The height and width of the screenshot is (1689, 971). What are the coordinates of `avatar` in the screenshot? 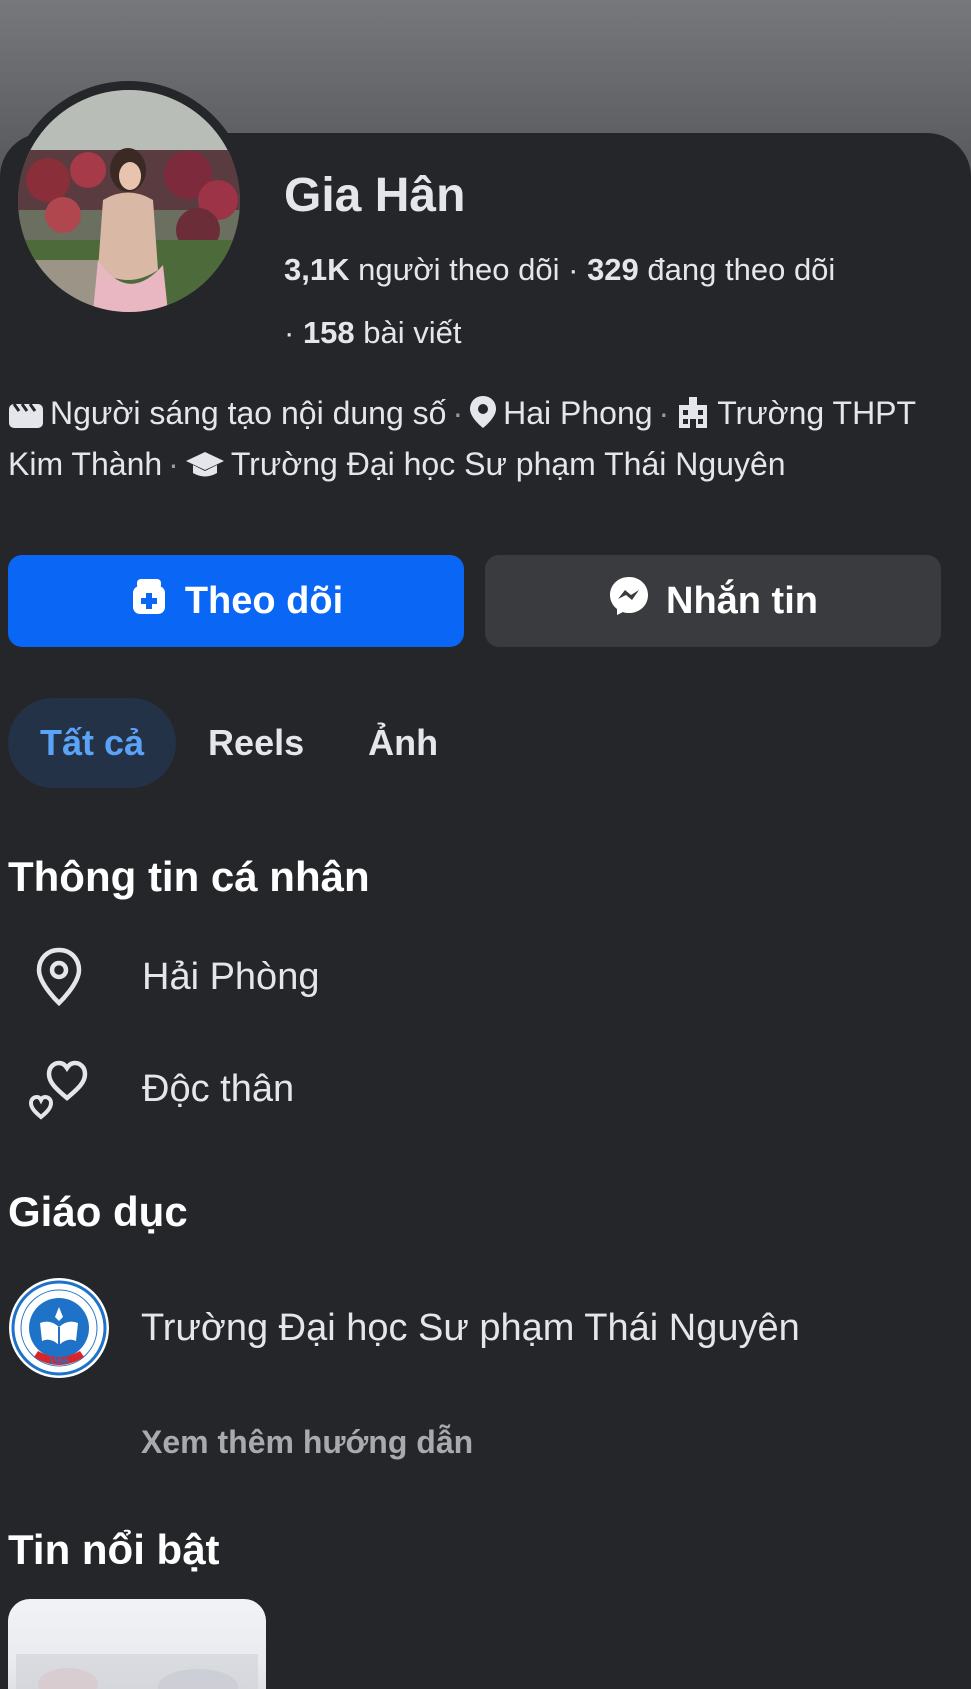 It's located at (129, 201).